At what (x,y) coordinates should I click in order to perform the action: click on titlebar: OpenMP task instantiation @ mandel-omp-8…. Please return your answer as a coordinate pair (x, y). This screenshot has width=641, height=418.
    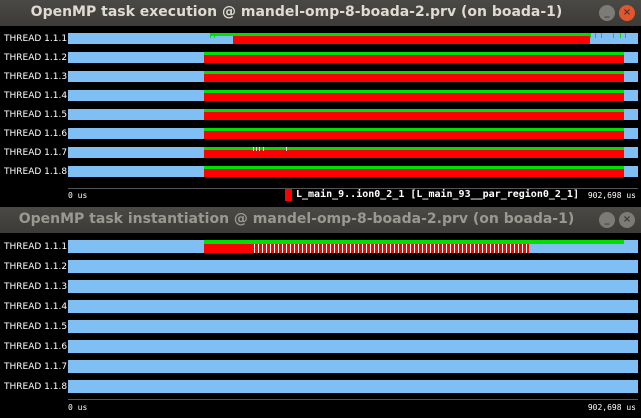
    Looking at the image, I should click on (320, 220).